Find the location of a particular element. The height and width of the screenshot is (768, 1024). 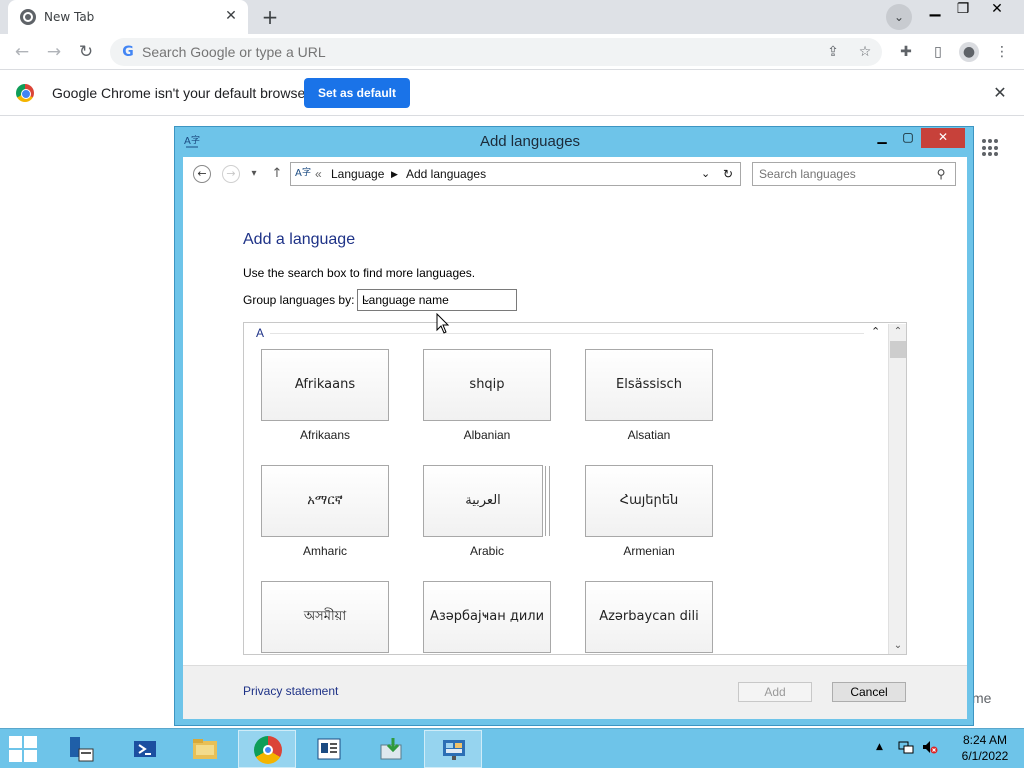

tab-close-icon: ✕ is located at coordinates (231, 16).